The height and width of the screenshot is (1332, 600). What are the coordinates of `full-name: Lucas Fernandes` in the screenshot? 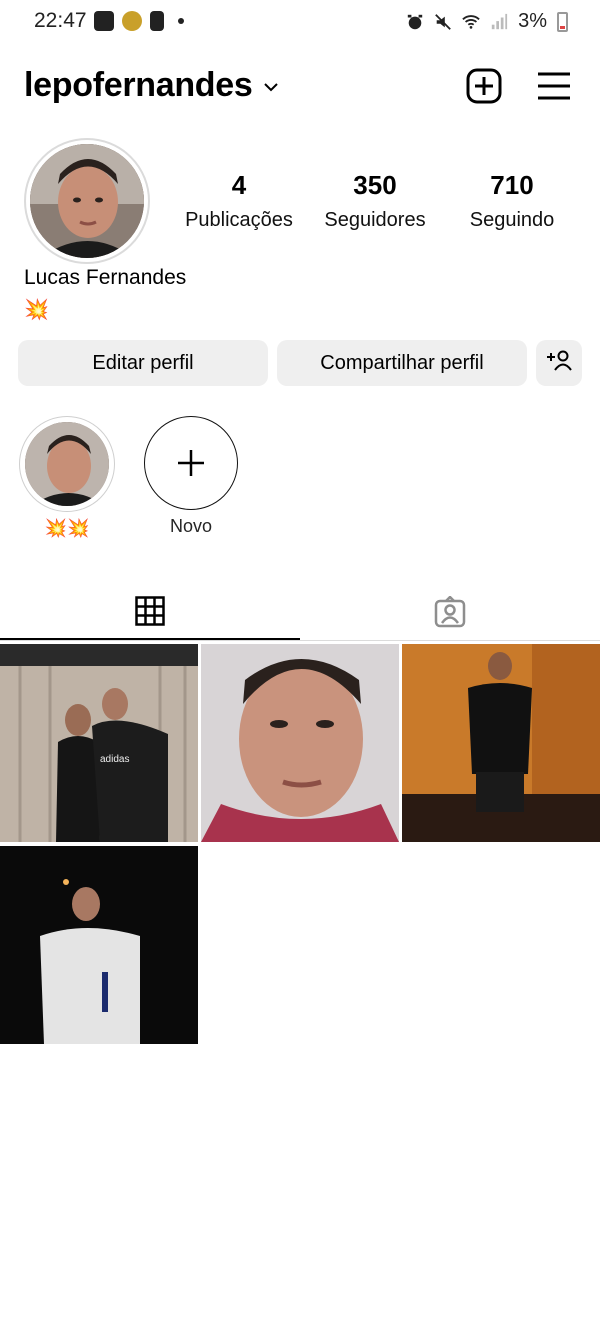 It's located at (105, 277).